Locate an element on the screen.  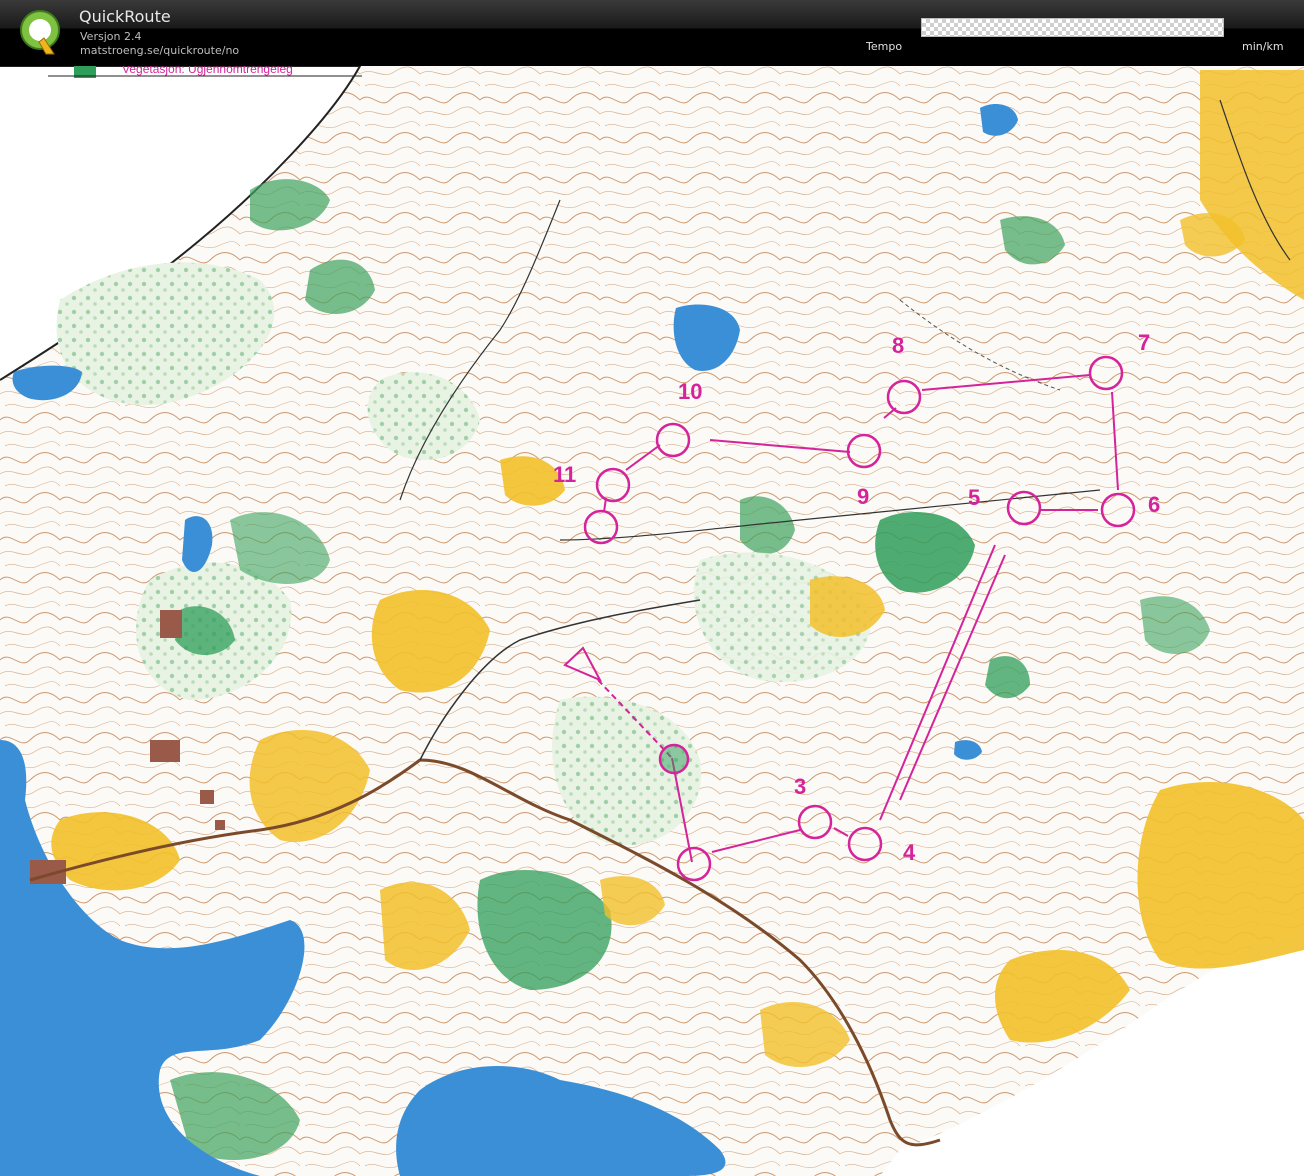
control-number-5: 5 is located at coordinates (974, 497).